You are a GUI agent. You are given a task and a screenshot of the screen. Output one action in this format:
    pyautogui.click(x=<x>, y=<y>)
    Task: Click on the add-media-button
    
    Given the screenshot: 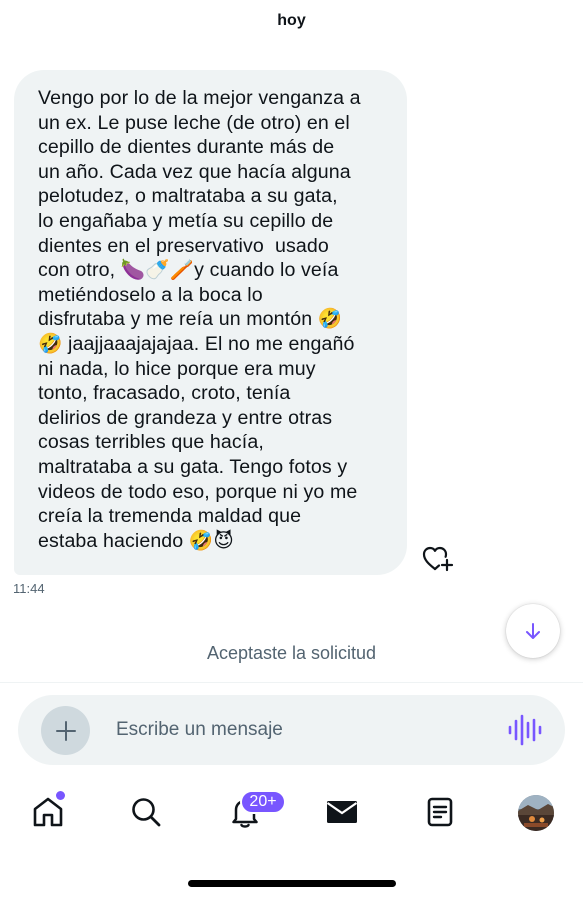 What is the action you would take?
    pyautogui.click(x=65, y=730)
    